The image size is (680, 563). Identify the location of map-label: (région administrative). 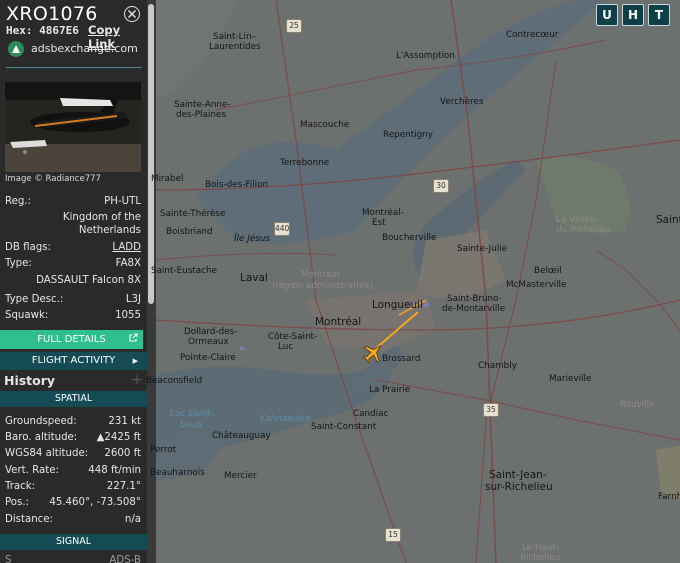
(323, 286).